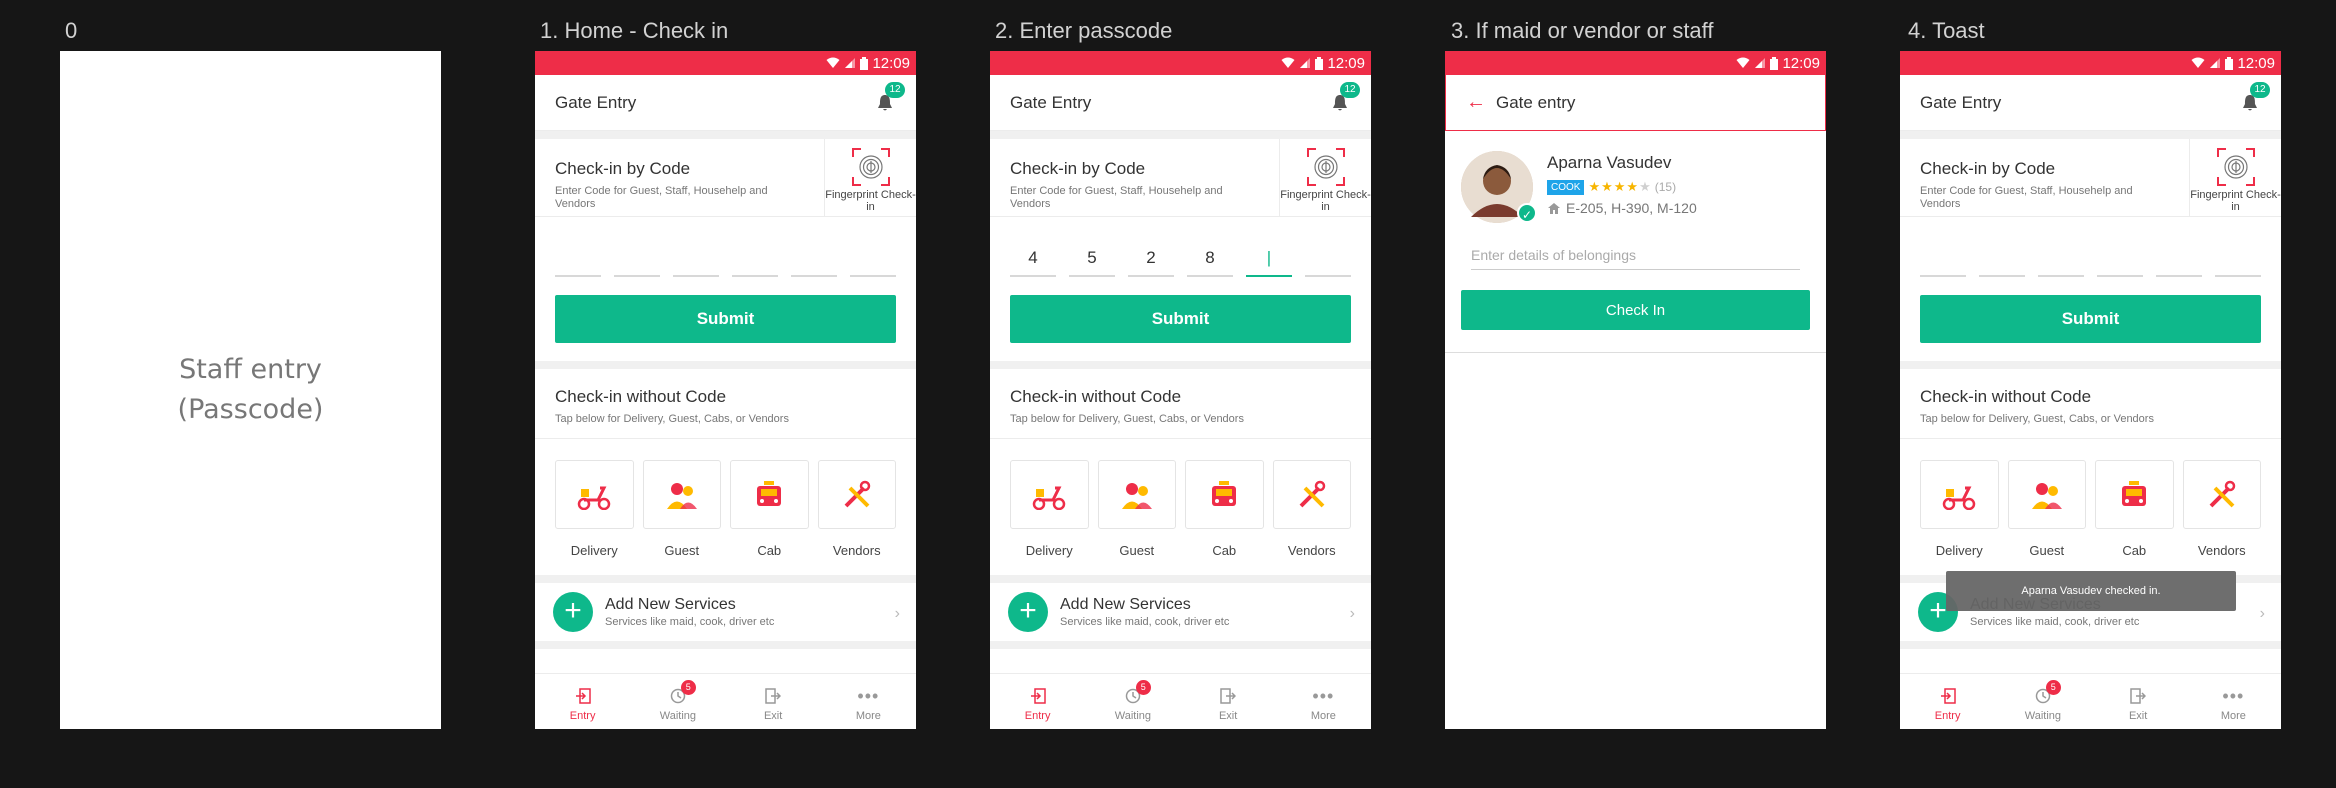 Image resolution: width=2336 pixels, height=788 pixels. I want to click on back-arrow-icon: ←, so click(1476, 102).